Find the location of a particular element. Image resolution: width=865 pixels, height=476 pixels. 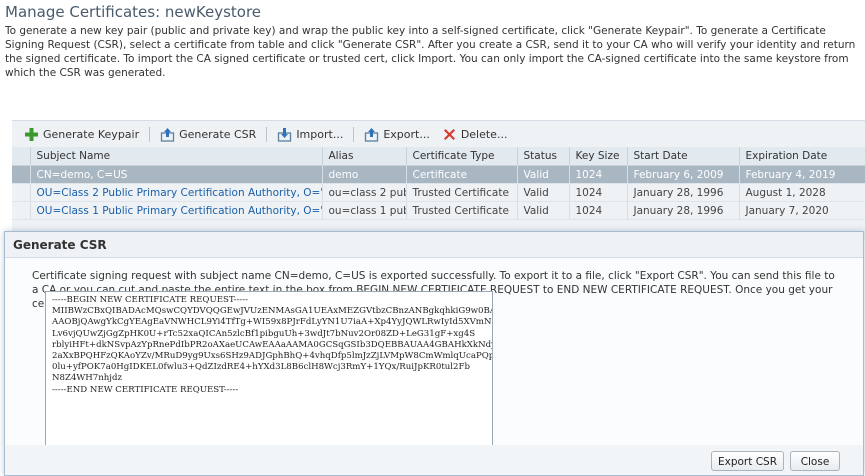

certificate-type-cell: Certificate is located at coordinates (462, 174).